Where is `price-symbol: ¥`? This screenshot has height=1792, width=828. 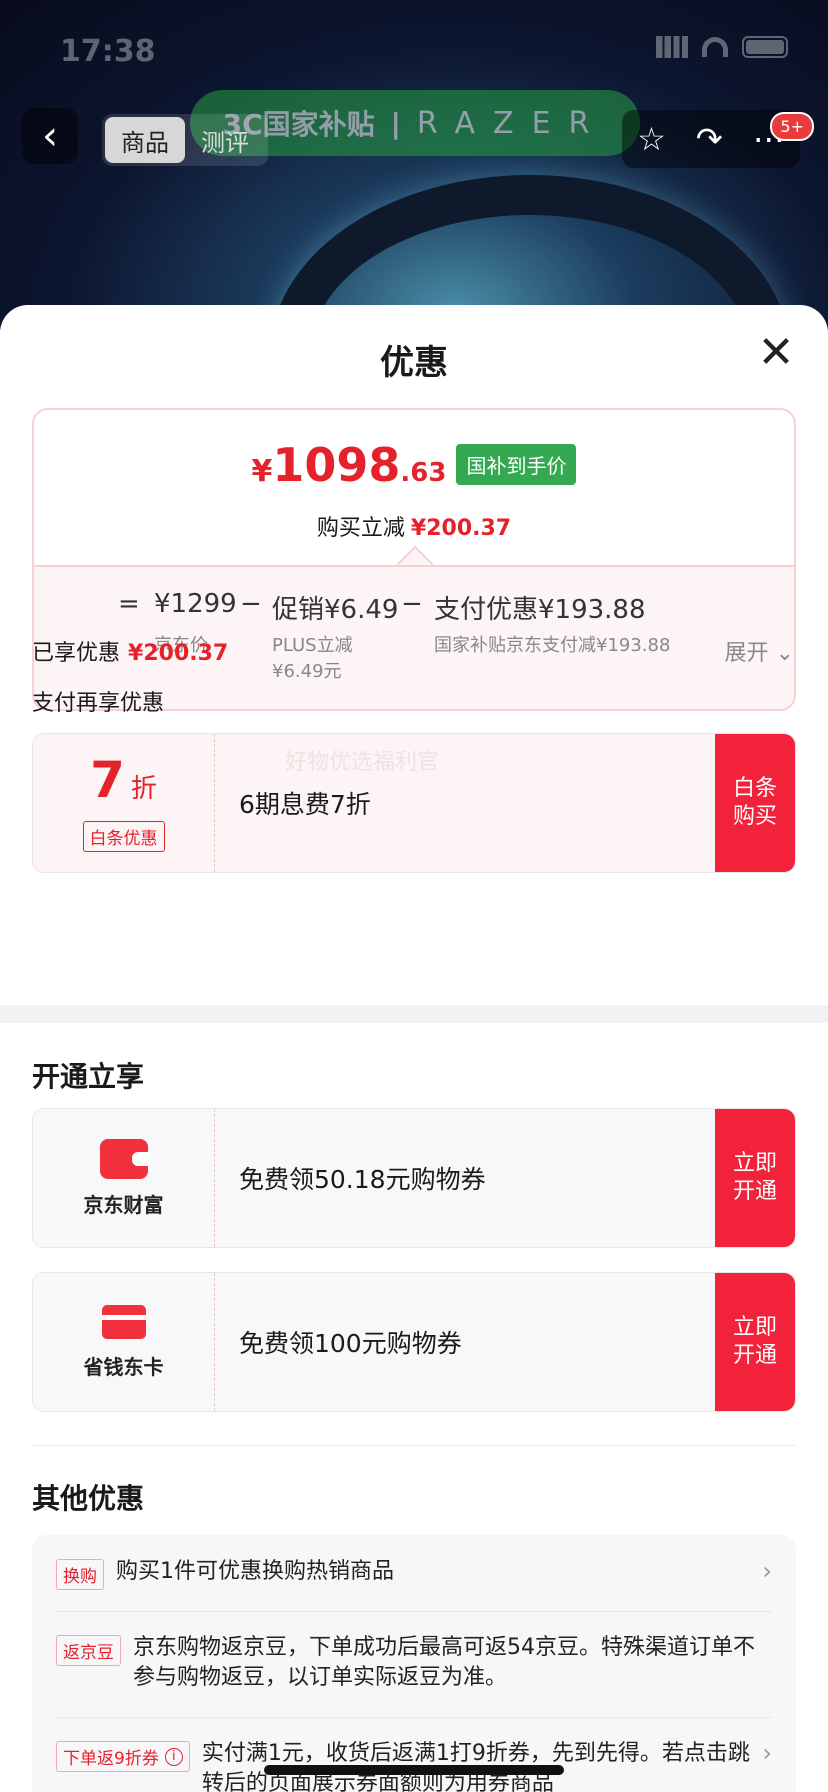
price-symbol: ¥ is located at coordinates (262, 471).